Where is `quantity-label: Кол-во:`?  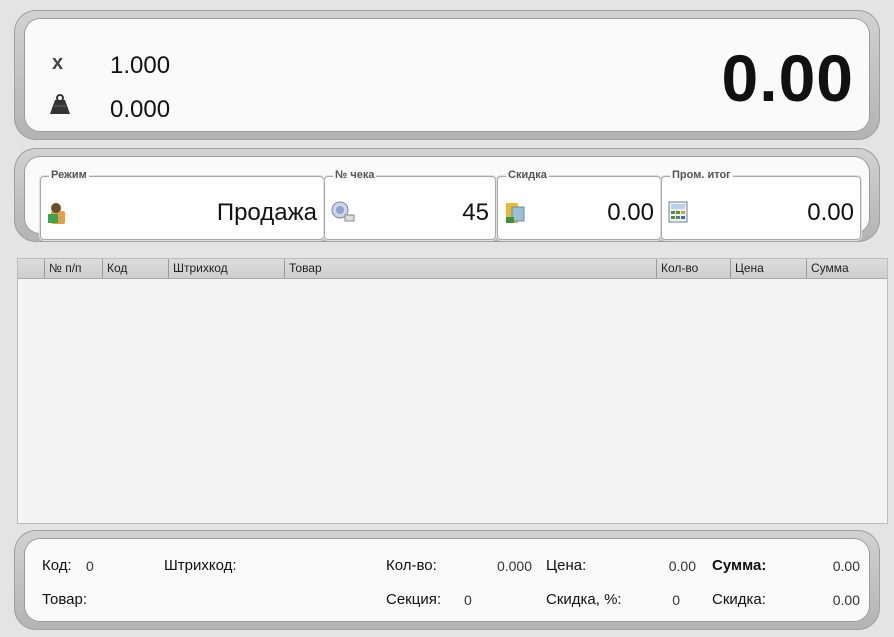
quantity-label: Кол-во: is located at coordinates (411, 565).